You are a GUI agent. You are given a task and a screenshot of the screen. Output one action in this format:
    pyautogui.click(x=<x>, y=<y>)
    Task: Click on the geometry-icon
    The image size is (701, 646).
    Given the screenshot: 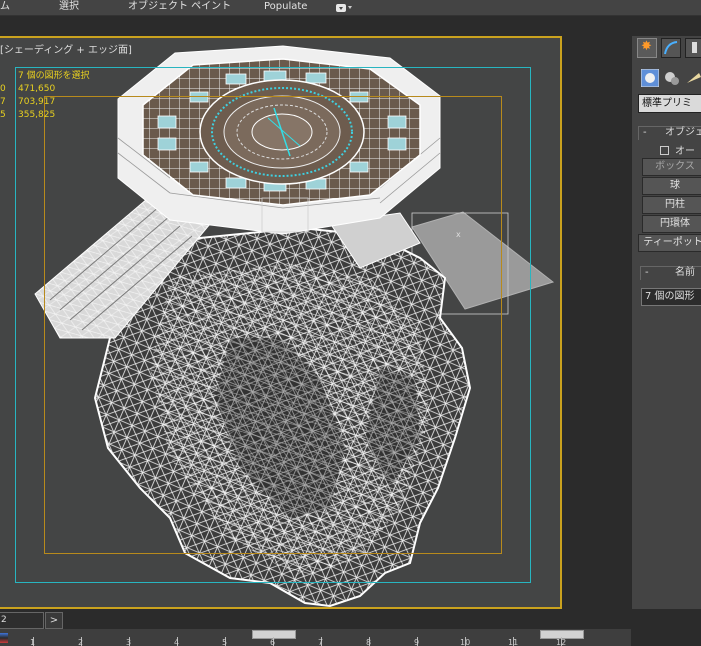 What is the action you would take?
    pyautogui.click(x=650, y=78)
    